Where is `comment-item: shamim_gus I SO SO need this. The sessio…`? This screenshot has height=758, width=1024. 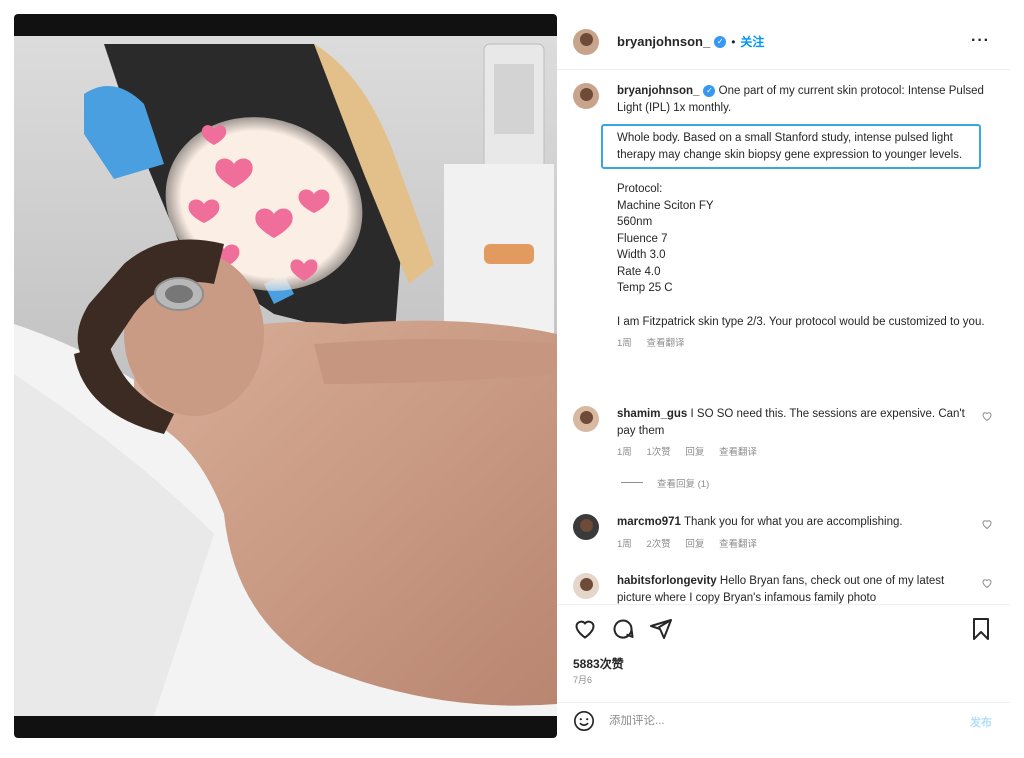 comment-item: shamim_gus I SO SO need this. The sessio… is located at coordinates (783, 448).